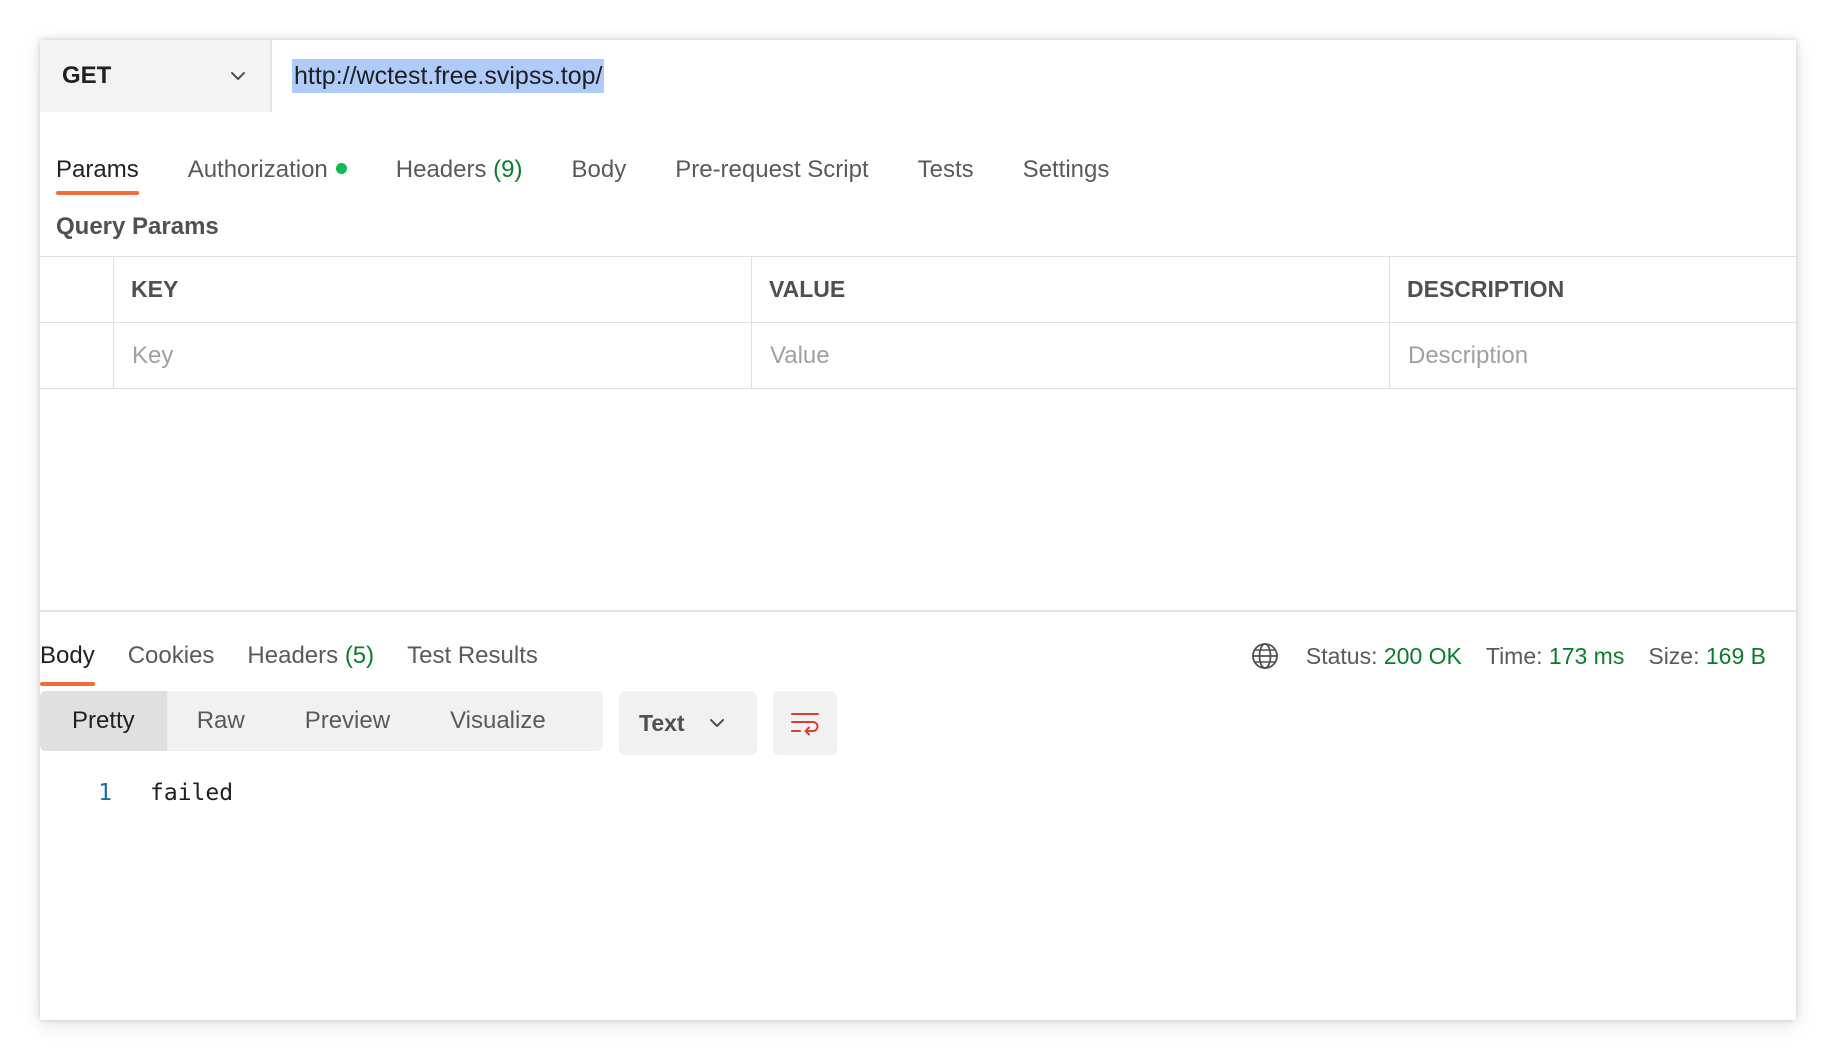  Describe the element at coordinates (341, 169) in the screenshot. I see `status-dot-icon` at that location.